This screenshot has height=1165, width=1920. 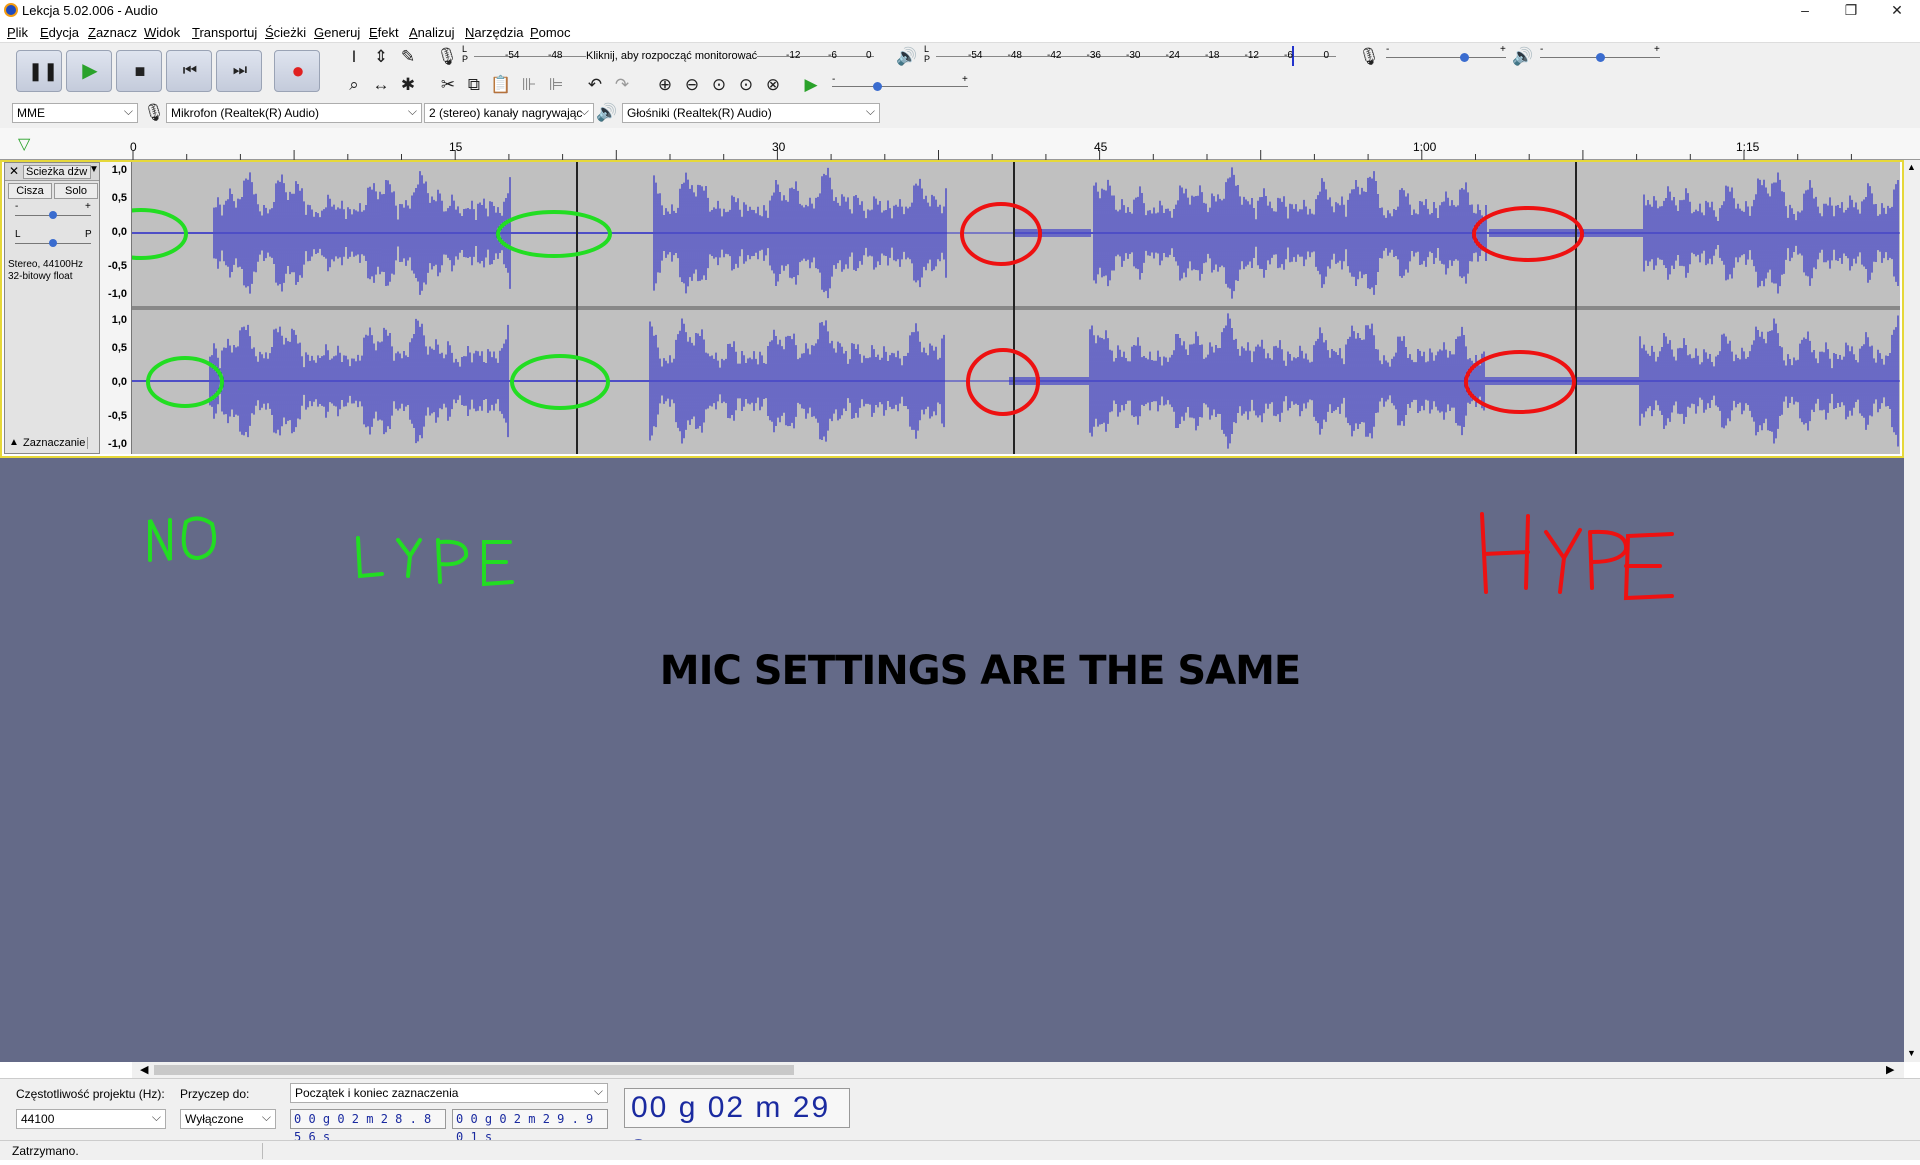 I want to click on play-icon: ▶, so click(x=90, y=71).